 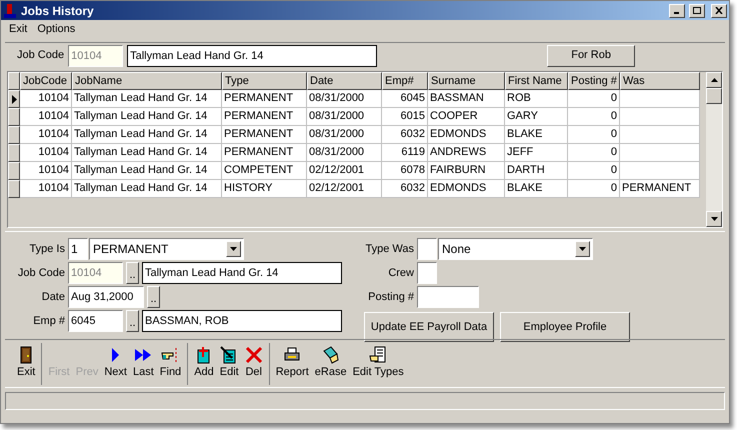 I want to click on maximize-button, so click(x=697, y=11).